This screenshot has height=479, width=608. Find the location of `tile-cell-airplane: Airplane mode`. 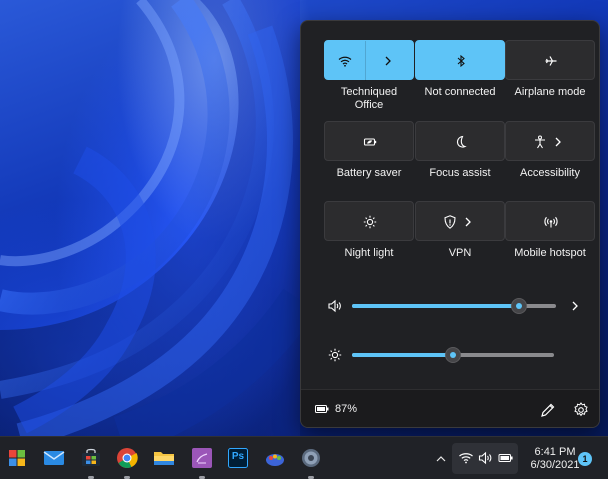

tile-cell-airplane: Airplane mode is located at coordinates (550, 75).